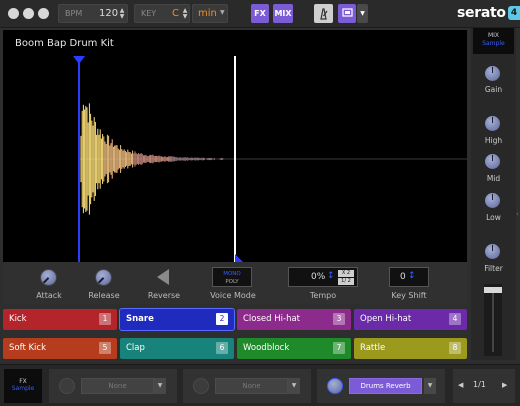  Describe the element at coordinates (67, 386) in the screenshot. I see `fx-slot-1-knob` at that location.